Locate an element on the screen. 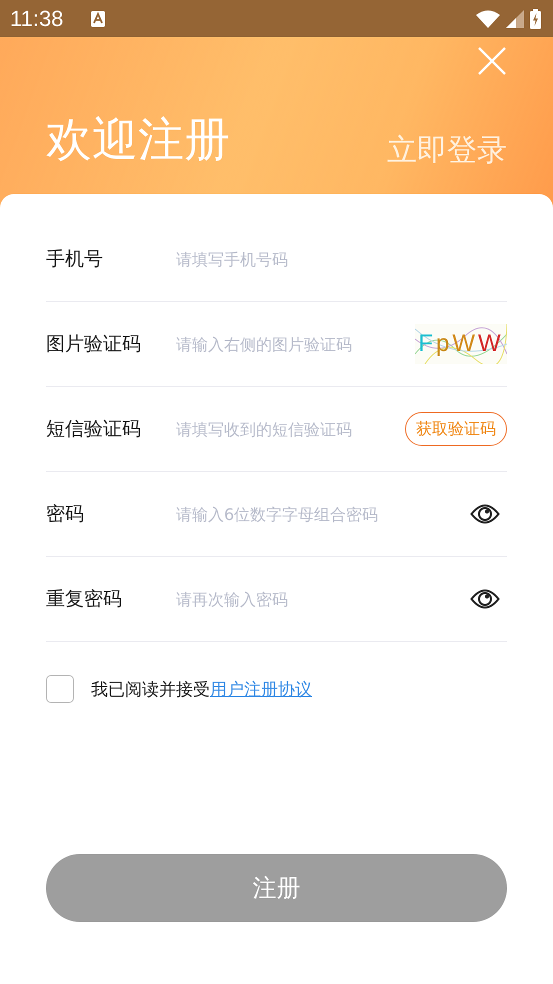 The width and height of the screenshot is (553, 984). status-time: 11:38 is located at coordinates (37, 19).